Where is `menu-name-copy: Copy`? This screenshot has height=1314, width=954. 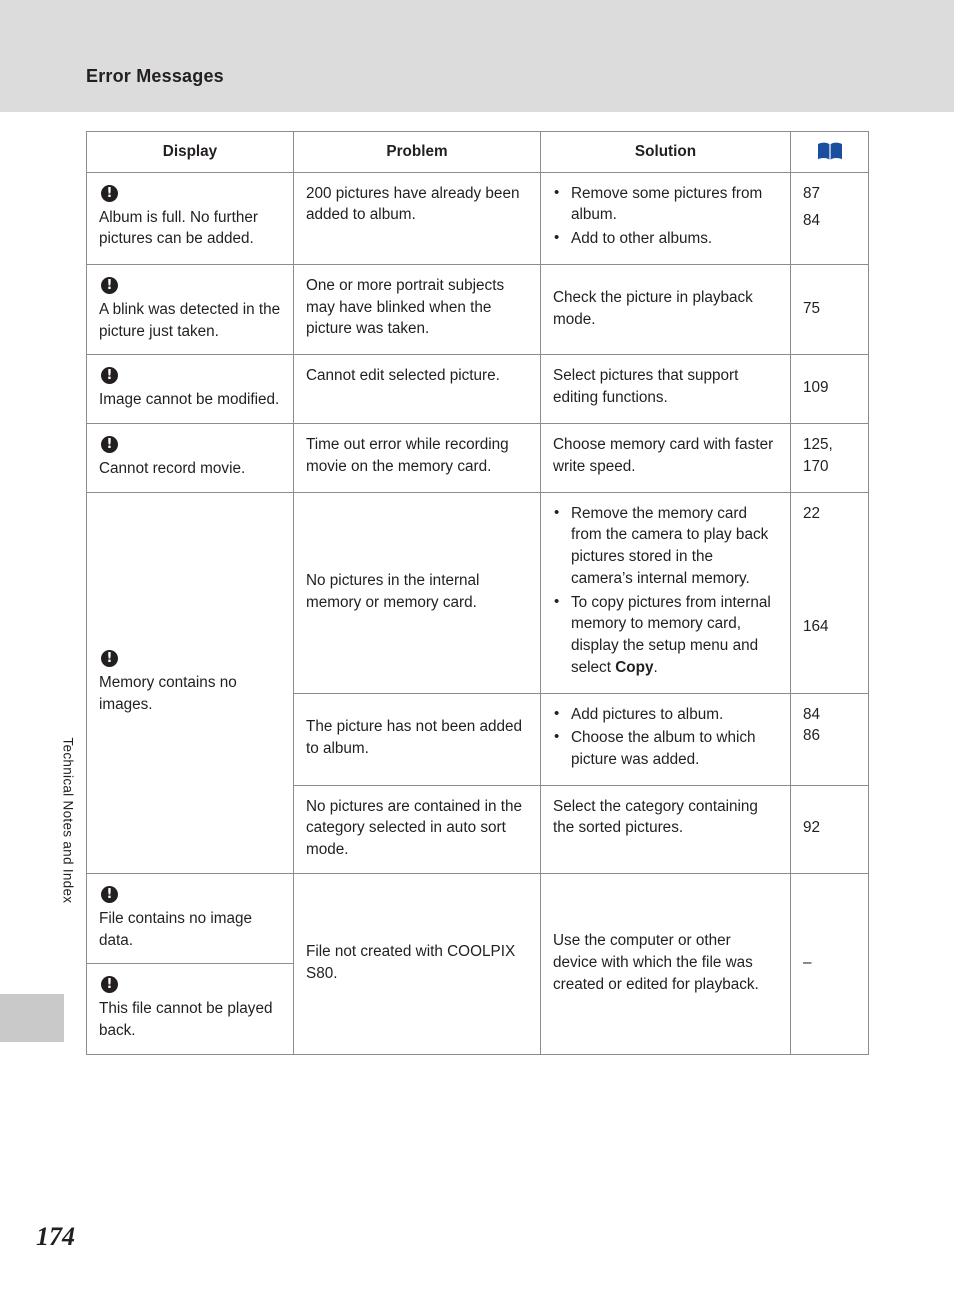
menu-name-copy: Copy is located at coordinates (634, 667).